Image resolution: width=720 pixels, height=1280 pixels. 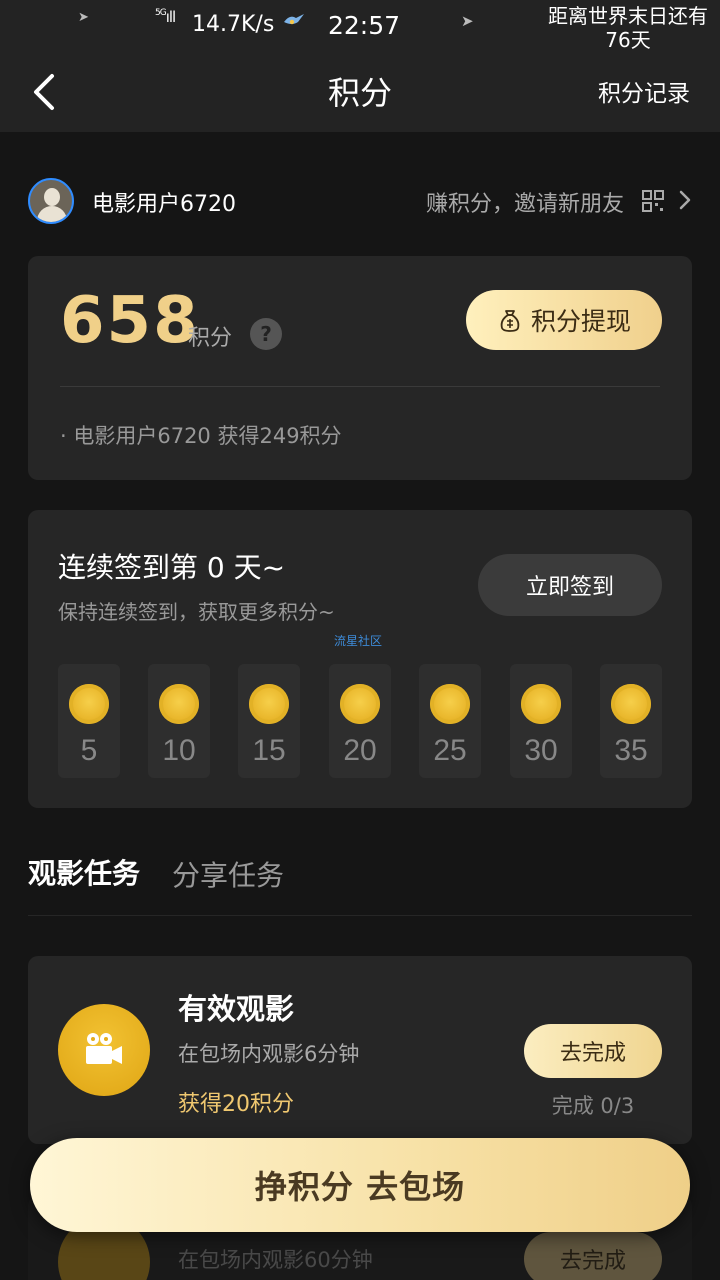 What do you see at coordinates (510, 321) in the screenshot?
I see `money-bag-icon` at bounding box center [510, 321].